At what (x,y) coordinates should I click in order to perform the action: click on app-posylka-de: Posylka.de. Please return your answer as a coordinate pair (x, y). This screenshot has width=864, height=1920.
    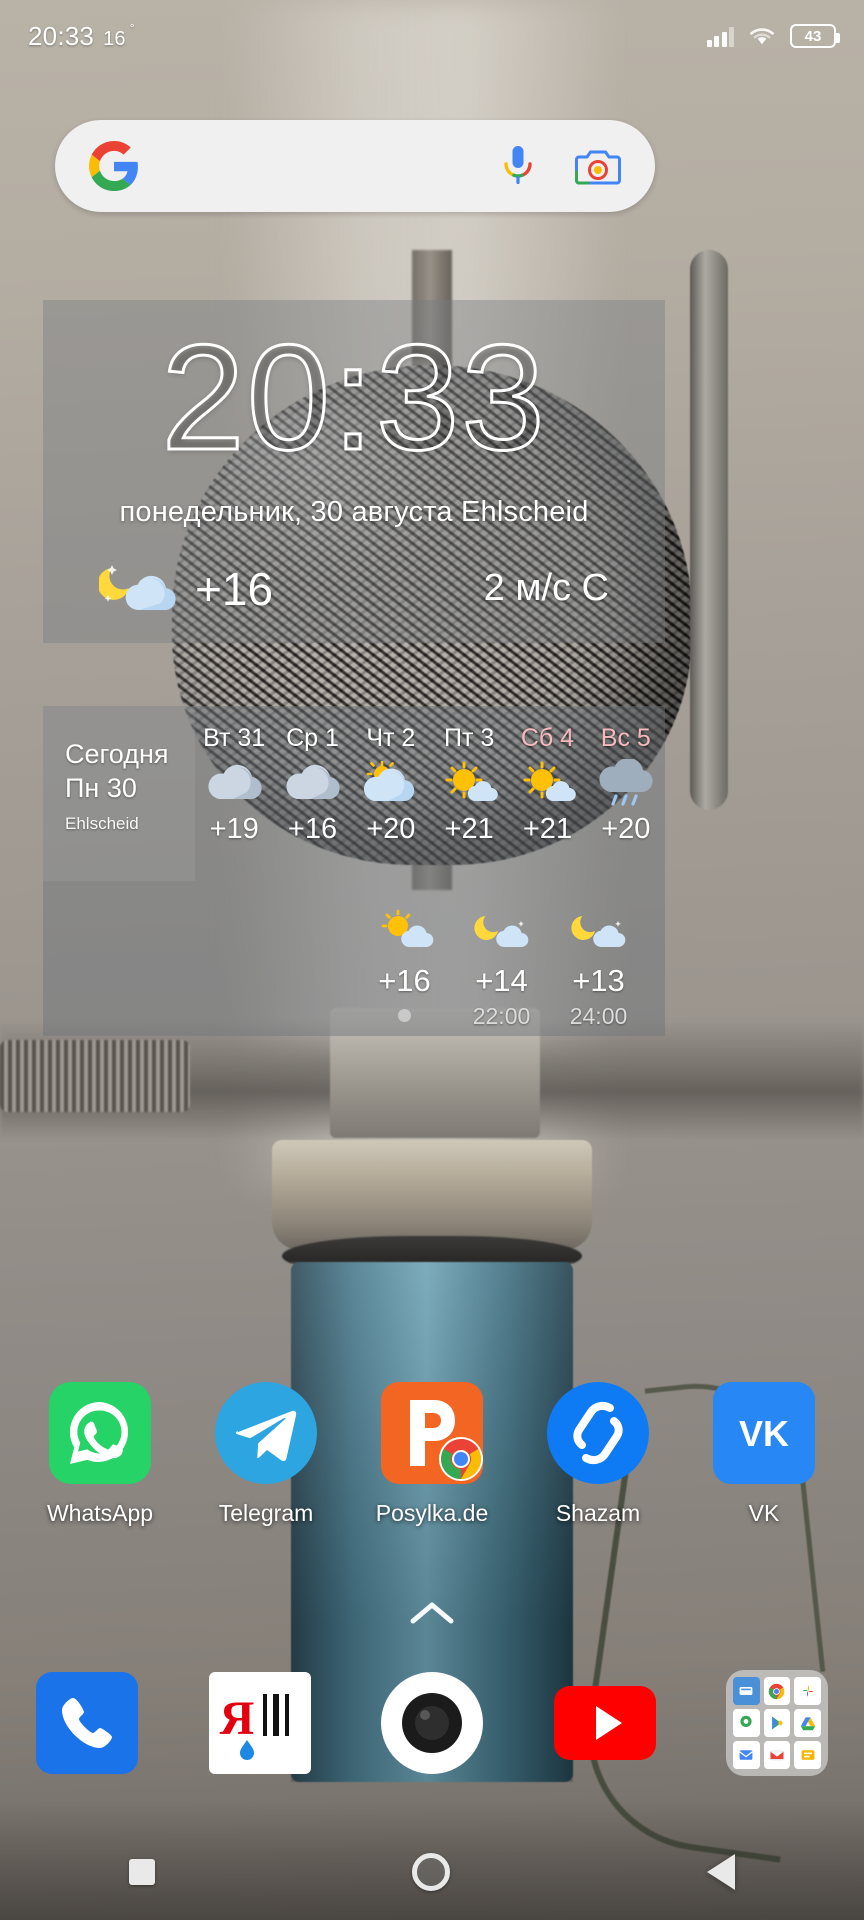
    Looking at the image, I should click on (432, 1454).